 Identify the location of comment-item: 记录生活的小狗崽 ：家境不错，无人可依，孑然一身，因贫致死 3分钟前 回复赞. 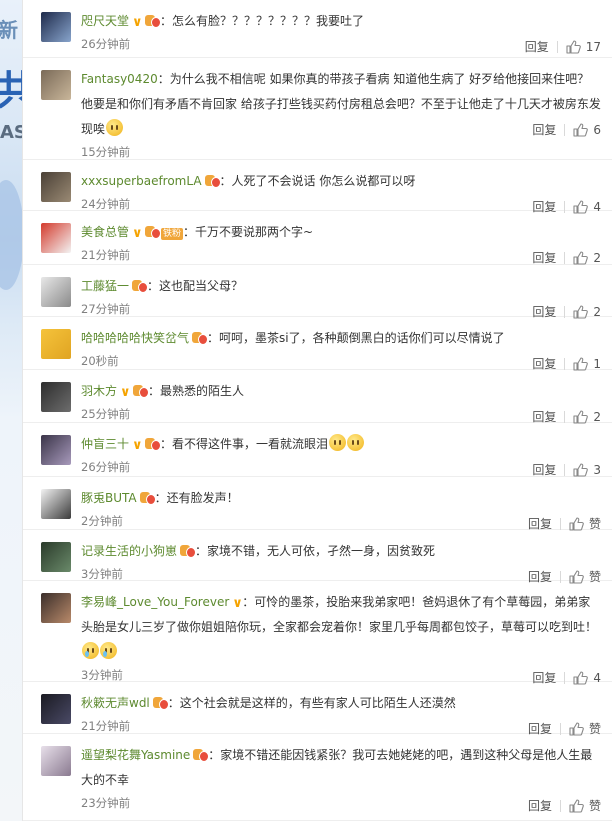
(317, 557).